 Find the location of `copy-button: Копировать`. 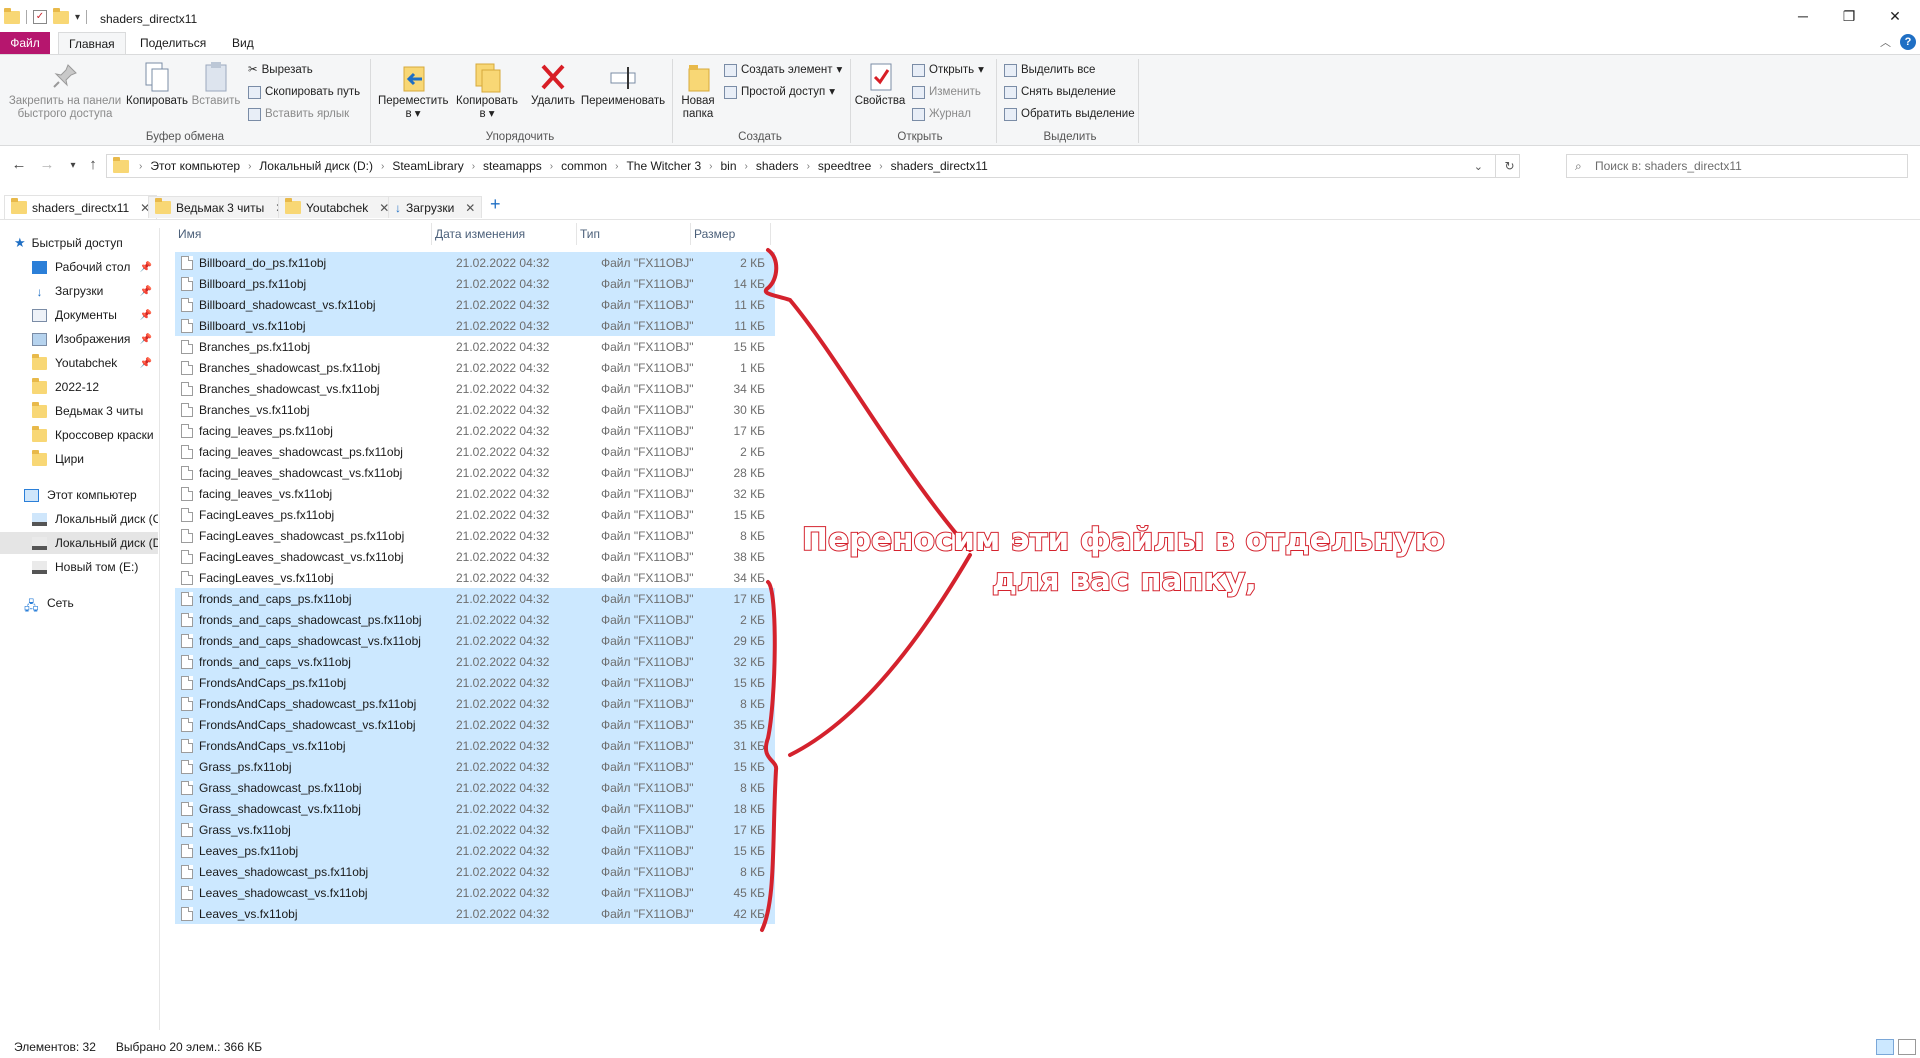

copy-button: Копировать is located at coordinates (157, 84).